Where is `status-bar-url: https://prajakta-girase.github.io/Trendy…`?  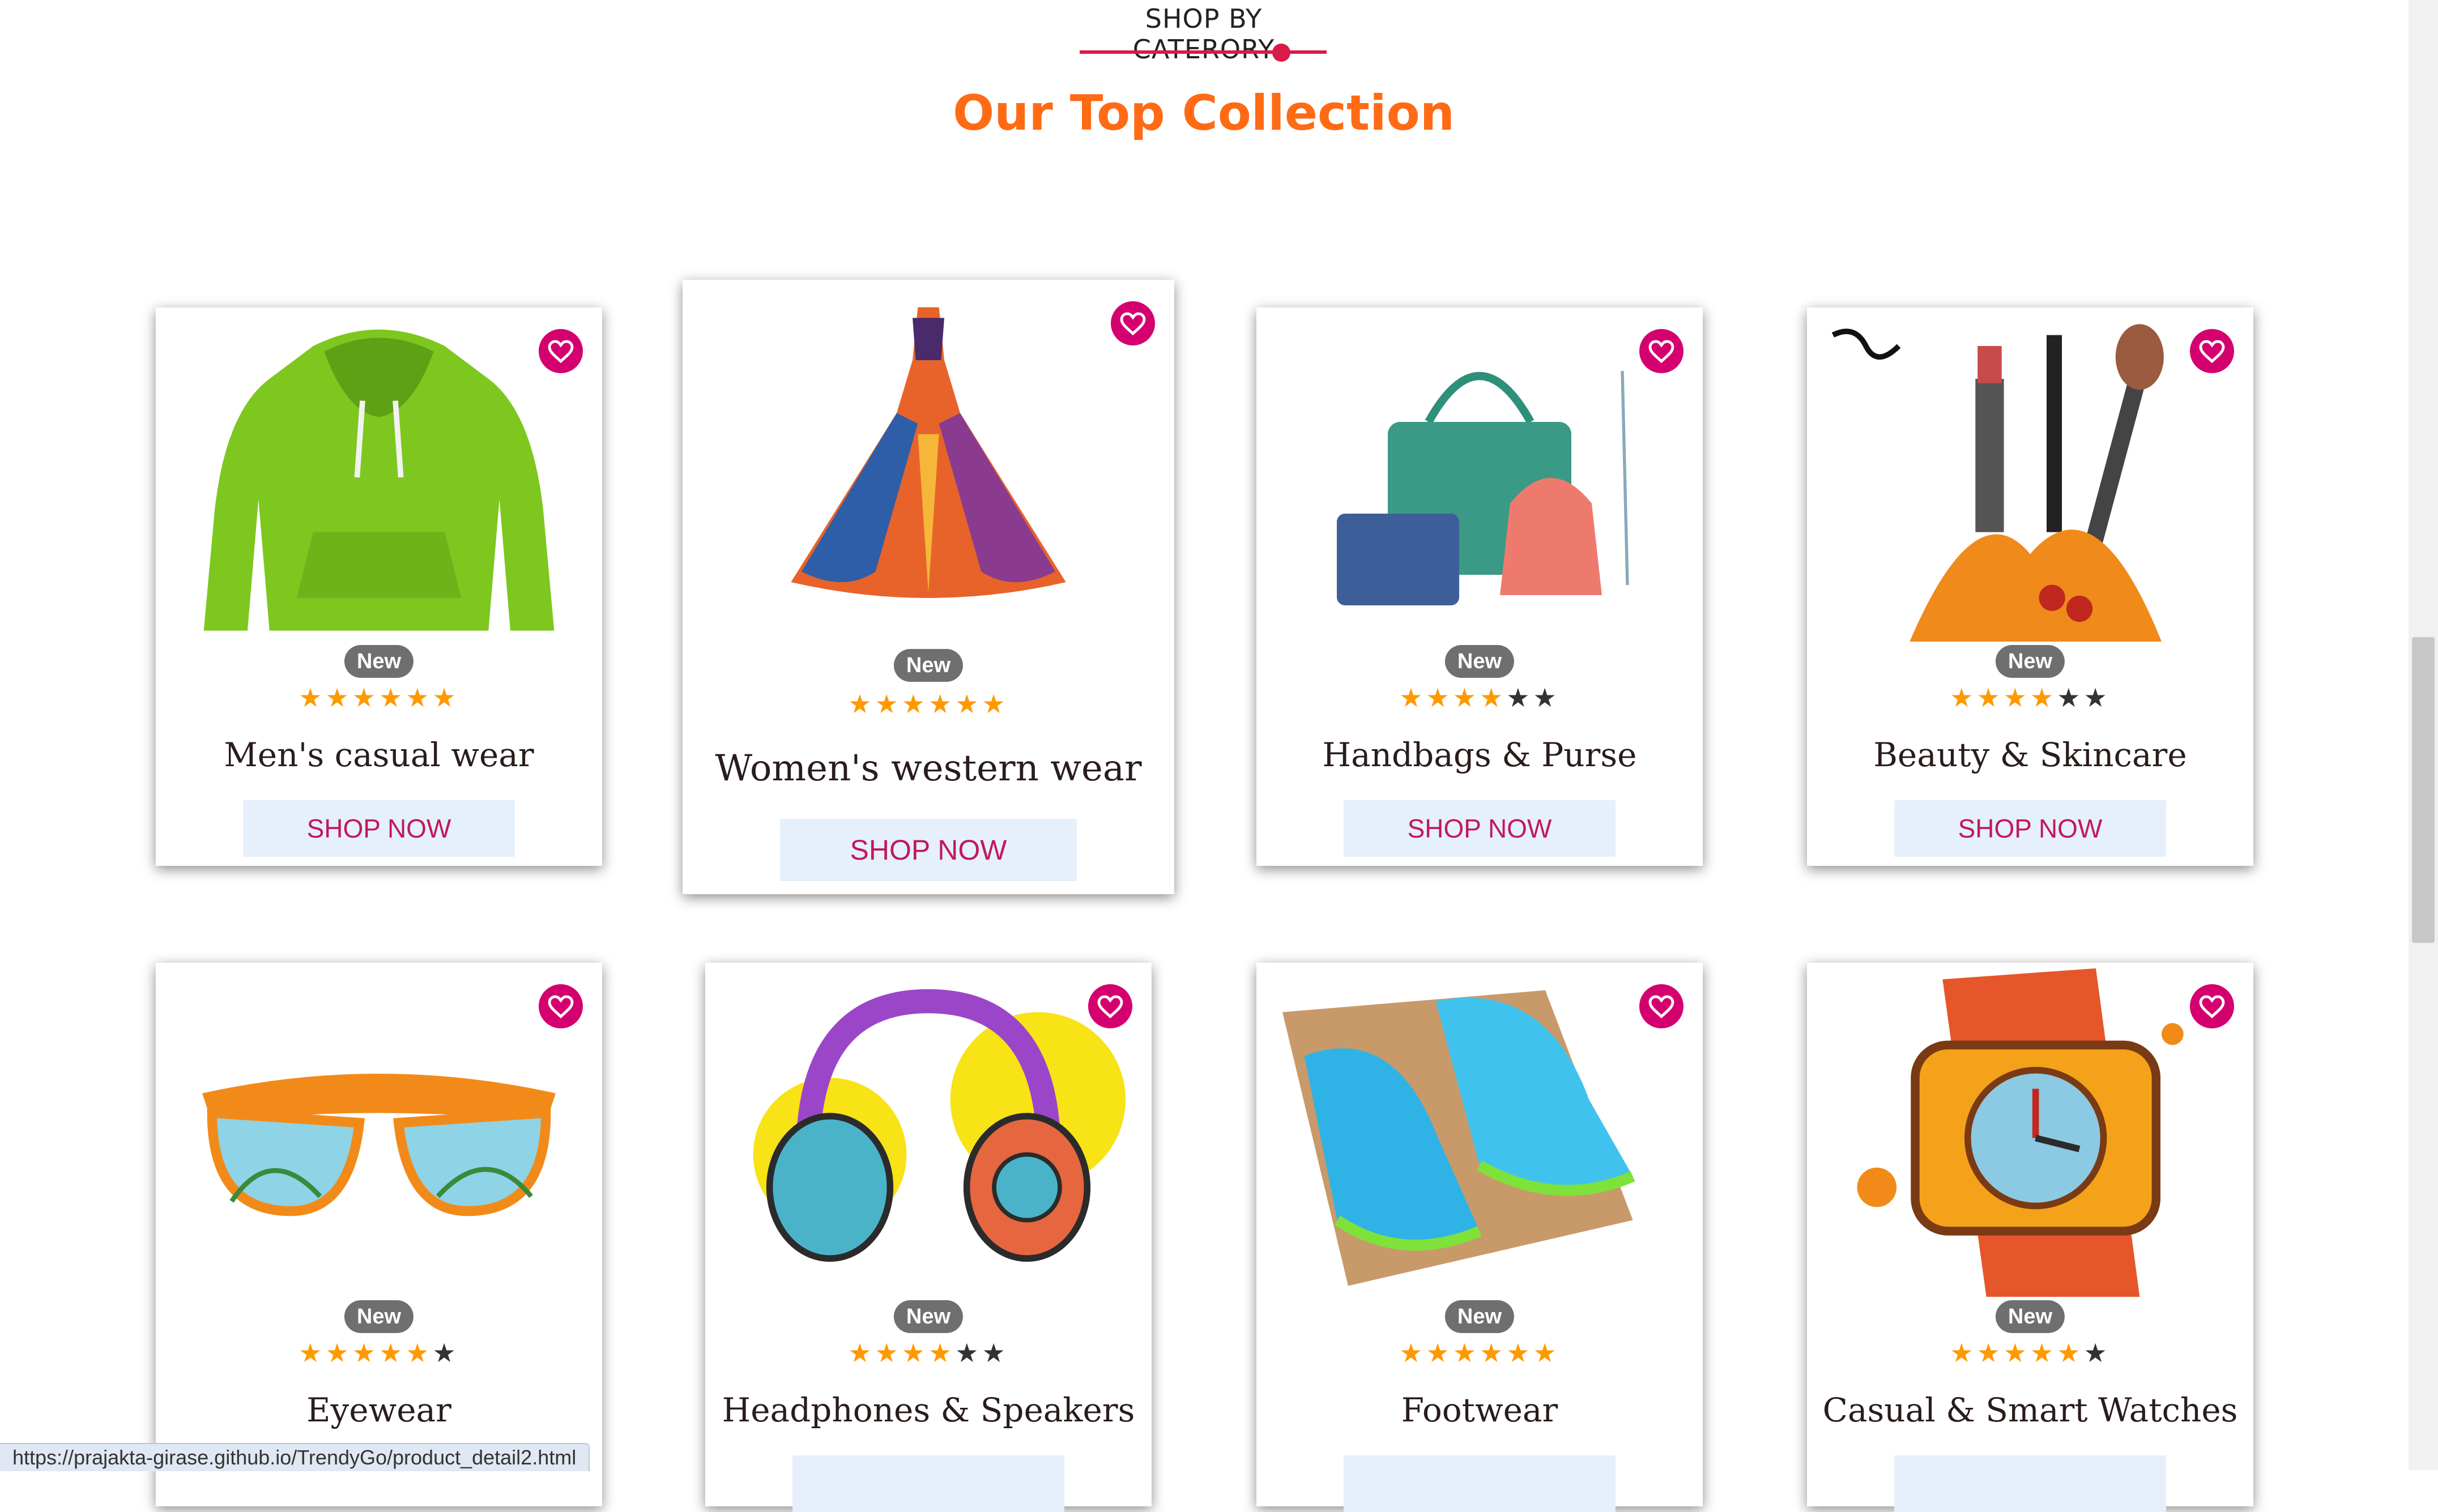 status-bar-url: https://prajakta-girase.github.io/Trendy… is located at coordinates (295, 1457).